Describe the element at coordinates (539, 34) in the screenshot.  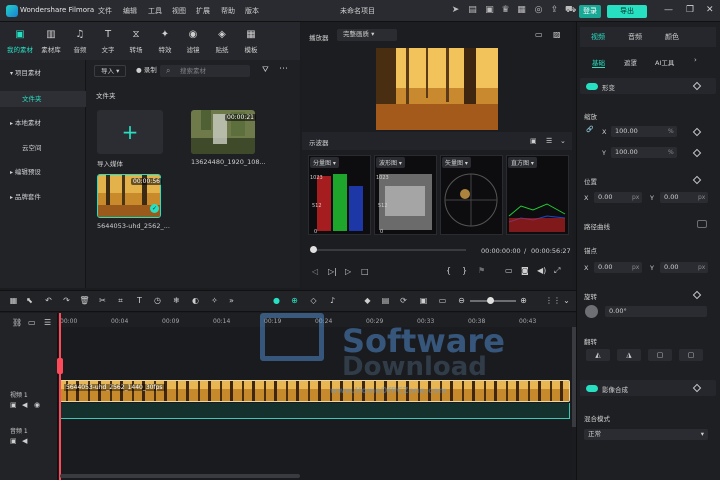
I see `compare-icon: ▭` at that location.